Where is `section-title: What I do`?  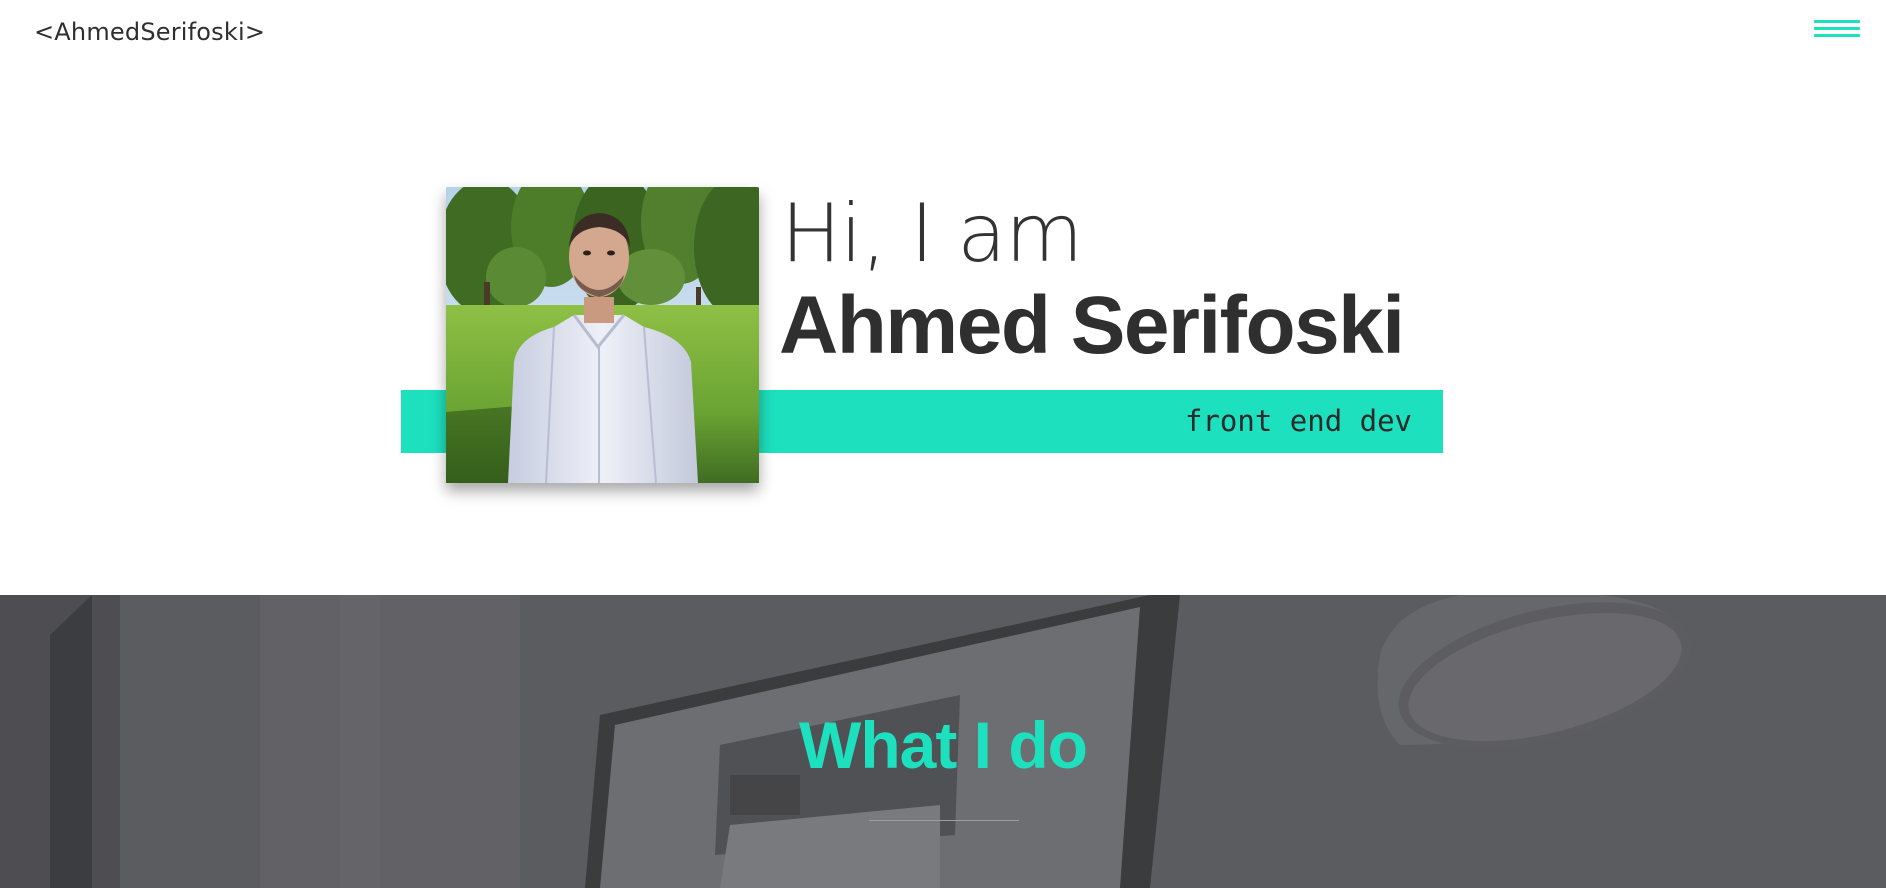 section-title: What I do is located at coordinates (943, 745).